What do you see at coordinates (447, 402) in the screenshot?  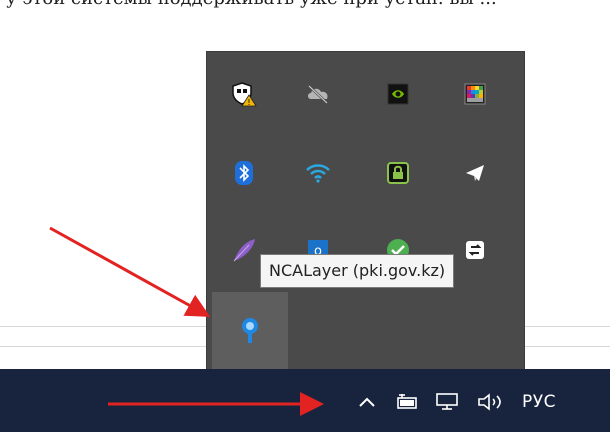 I see `network-icon` at bounding box center [447, 402].